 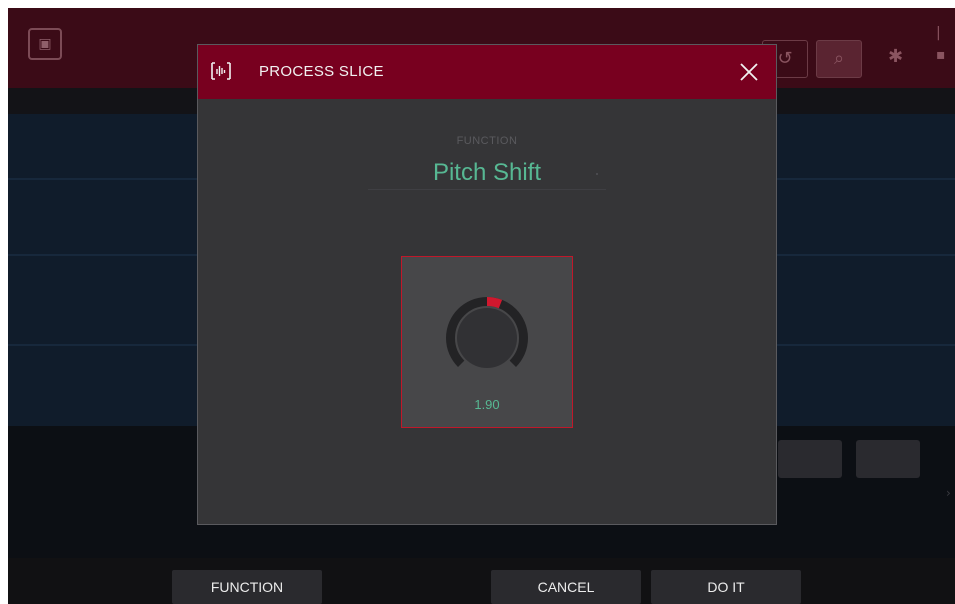 I want to click on background-arrow-icon: ›, so click(x=948, y=493).